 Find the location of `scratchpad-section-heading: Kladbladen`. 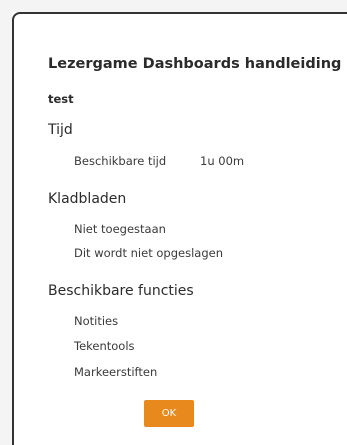

scratchpad-section-heading: Kladbladen is located at coordinates (87, 199).